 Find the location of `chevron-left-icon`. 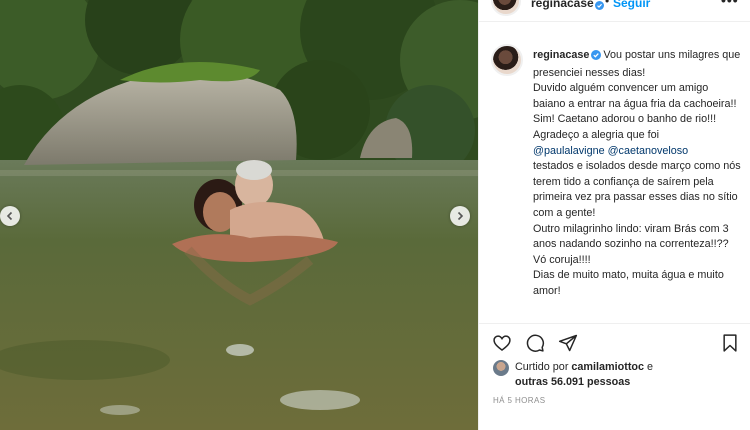

chevron-left-icon is located at coordinates (9, 216).